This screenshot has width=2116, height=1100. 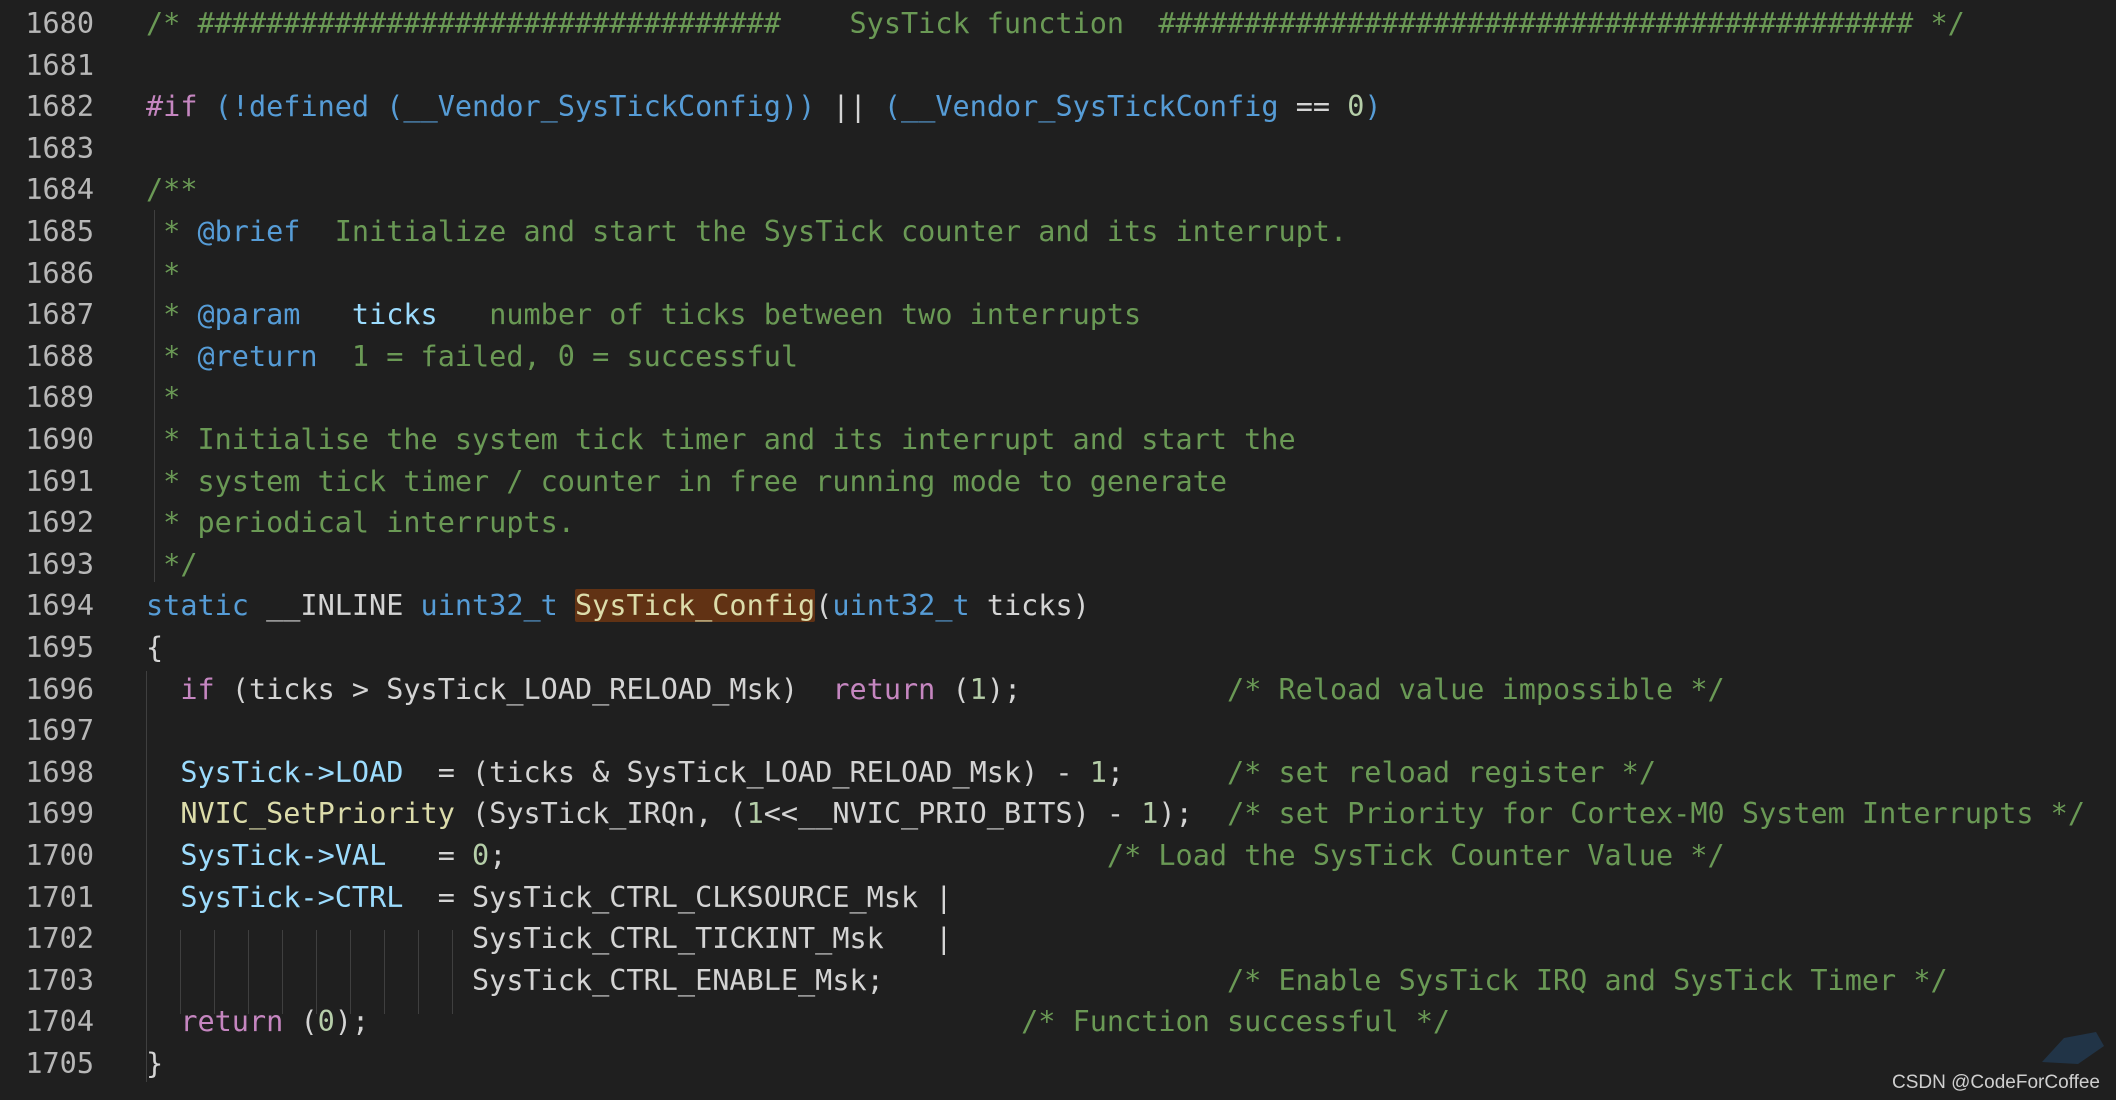 What do you see at coordinates (789, 315) in the screenshot?
I see `code-token: number of ticks between two interrupts` at bounding box center [789, 315].